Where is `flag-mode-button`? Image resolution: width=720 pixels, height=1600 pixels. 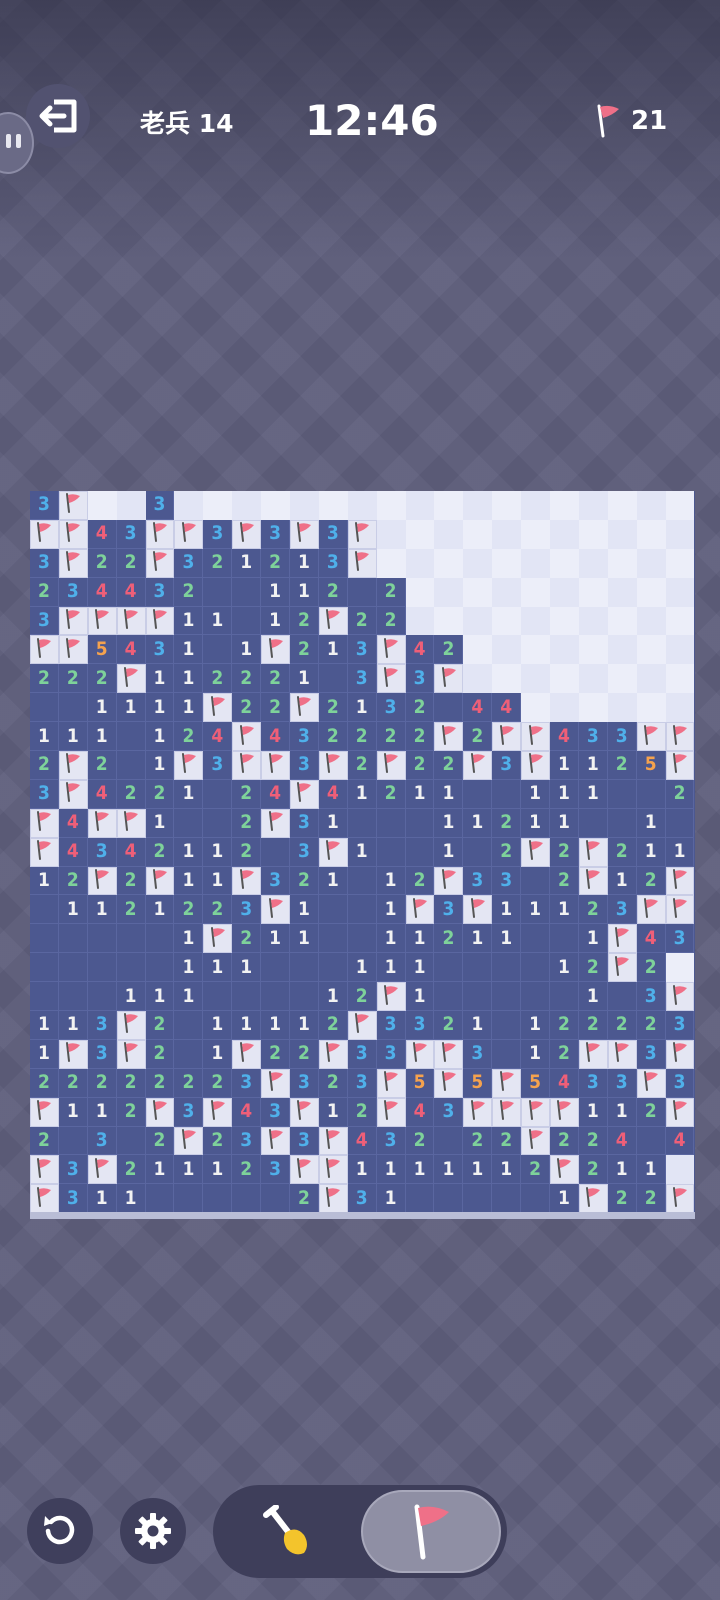 flag-mode-button is located at coordinates (431, 1532).